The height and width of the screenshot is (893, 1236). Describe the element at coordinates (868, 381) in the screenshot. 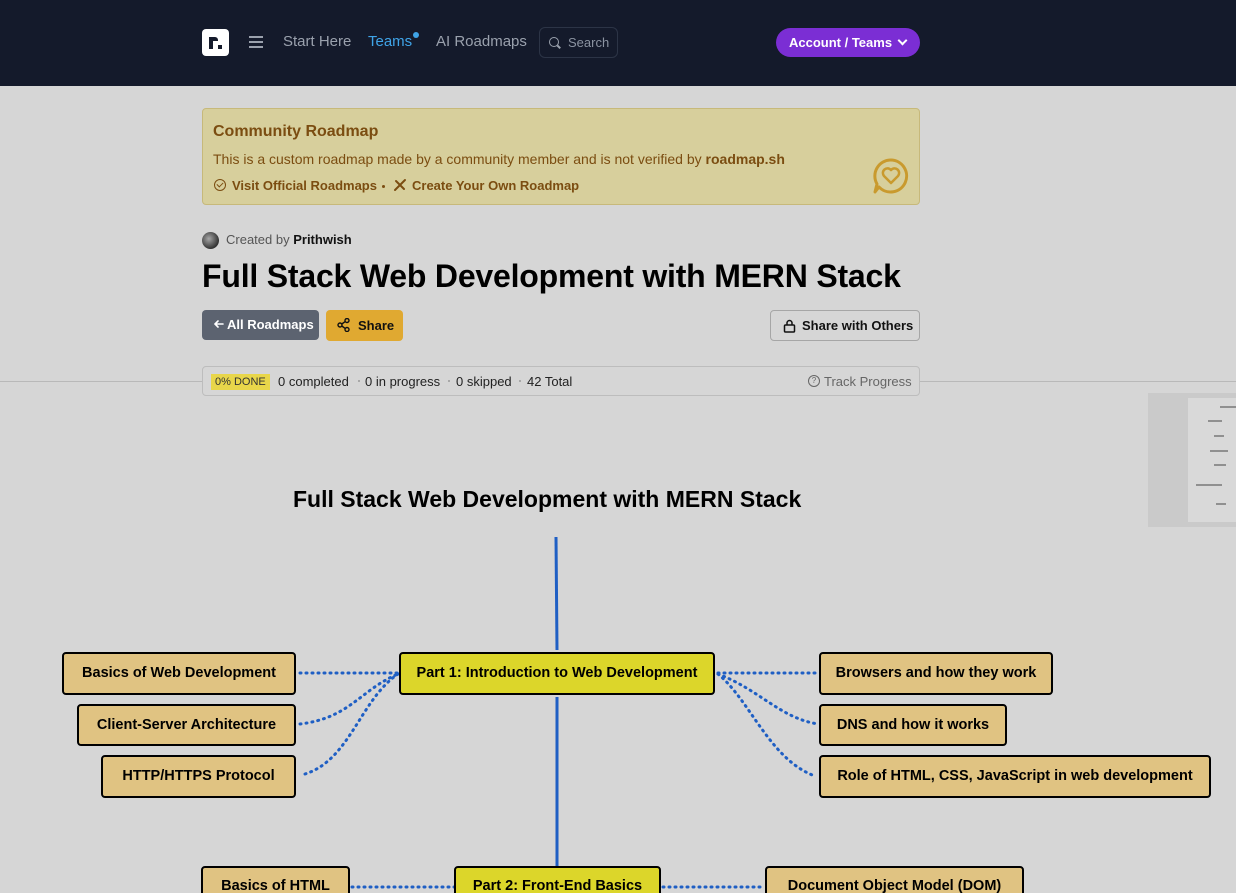

I see `track-progress-link: Track Progress` at that location.